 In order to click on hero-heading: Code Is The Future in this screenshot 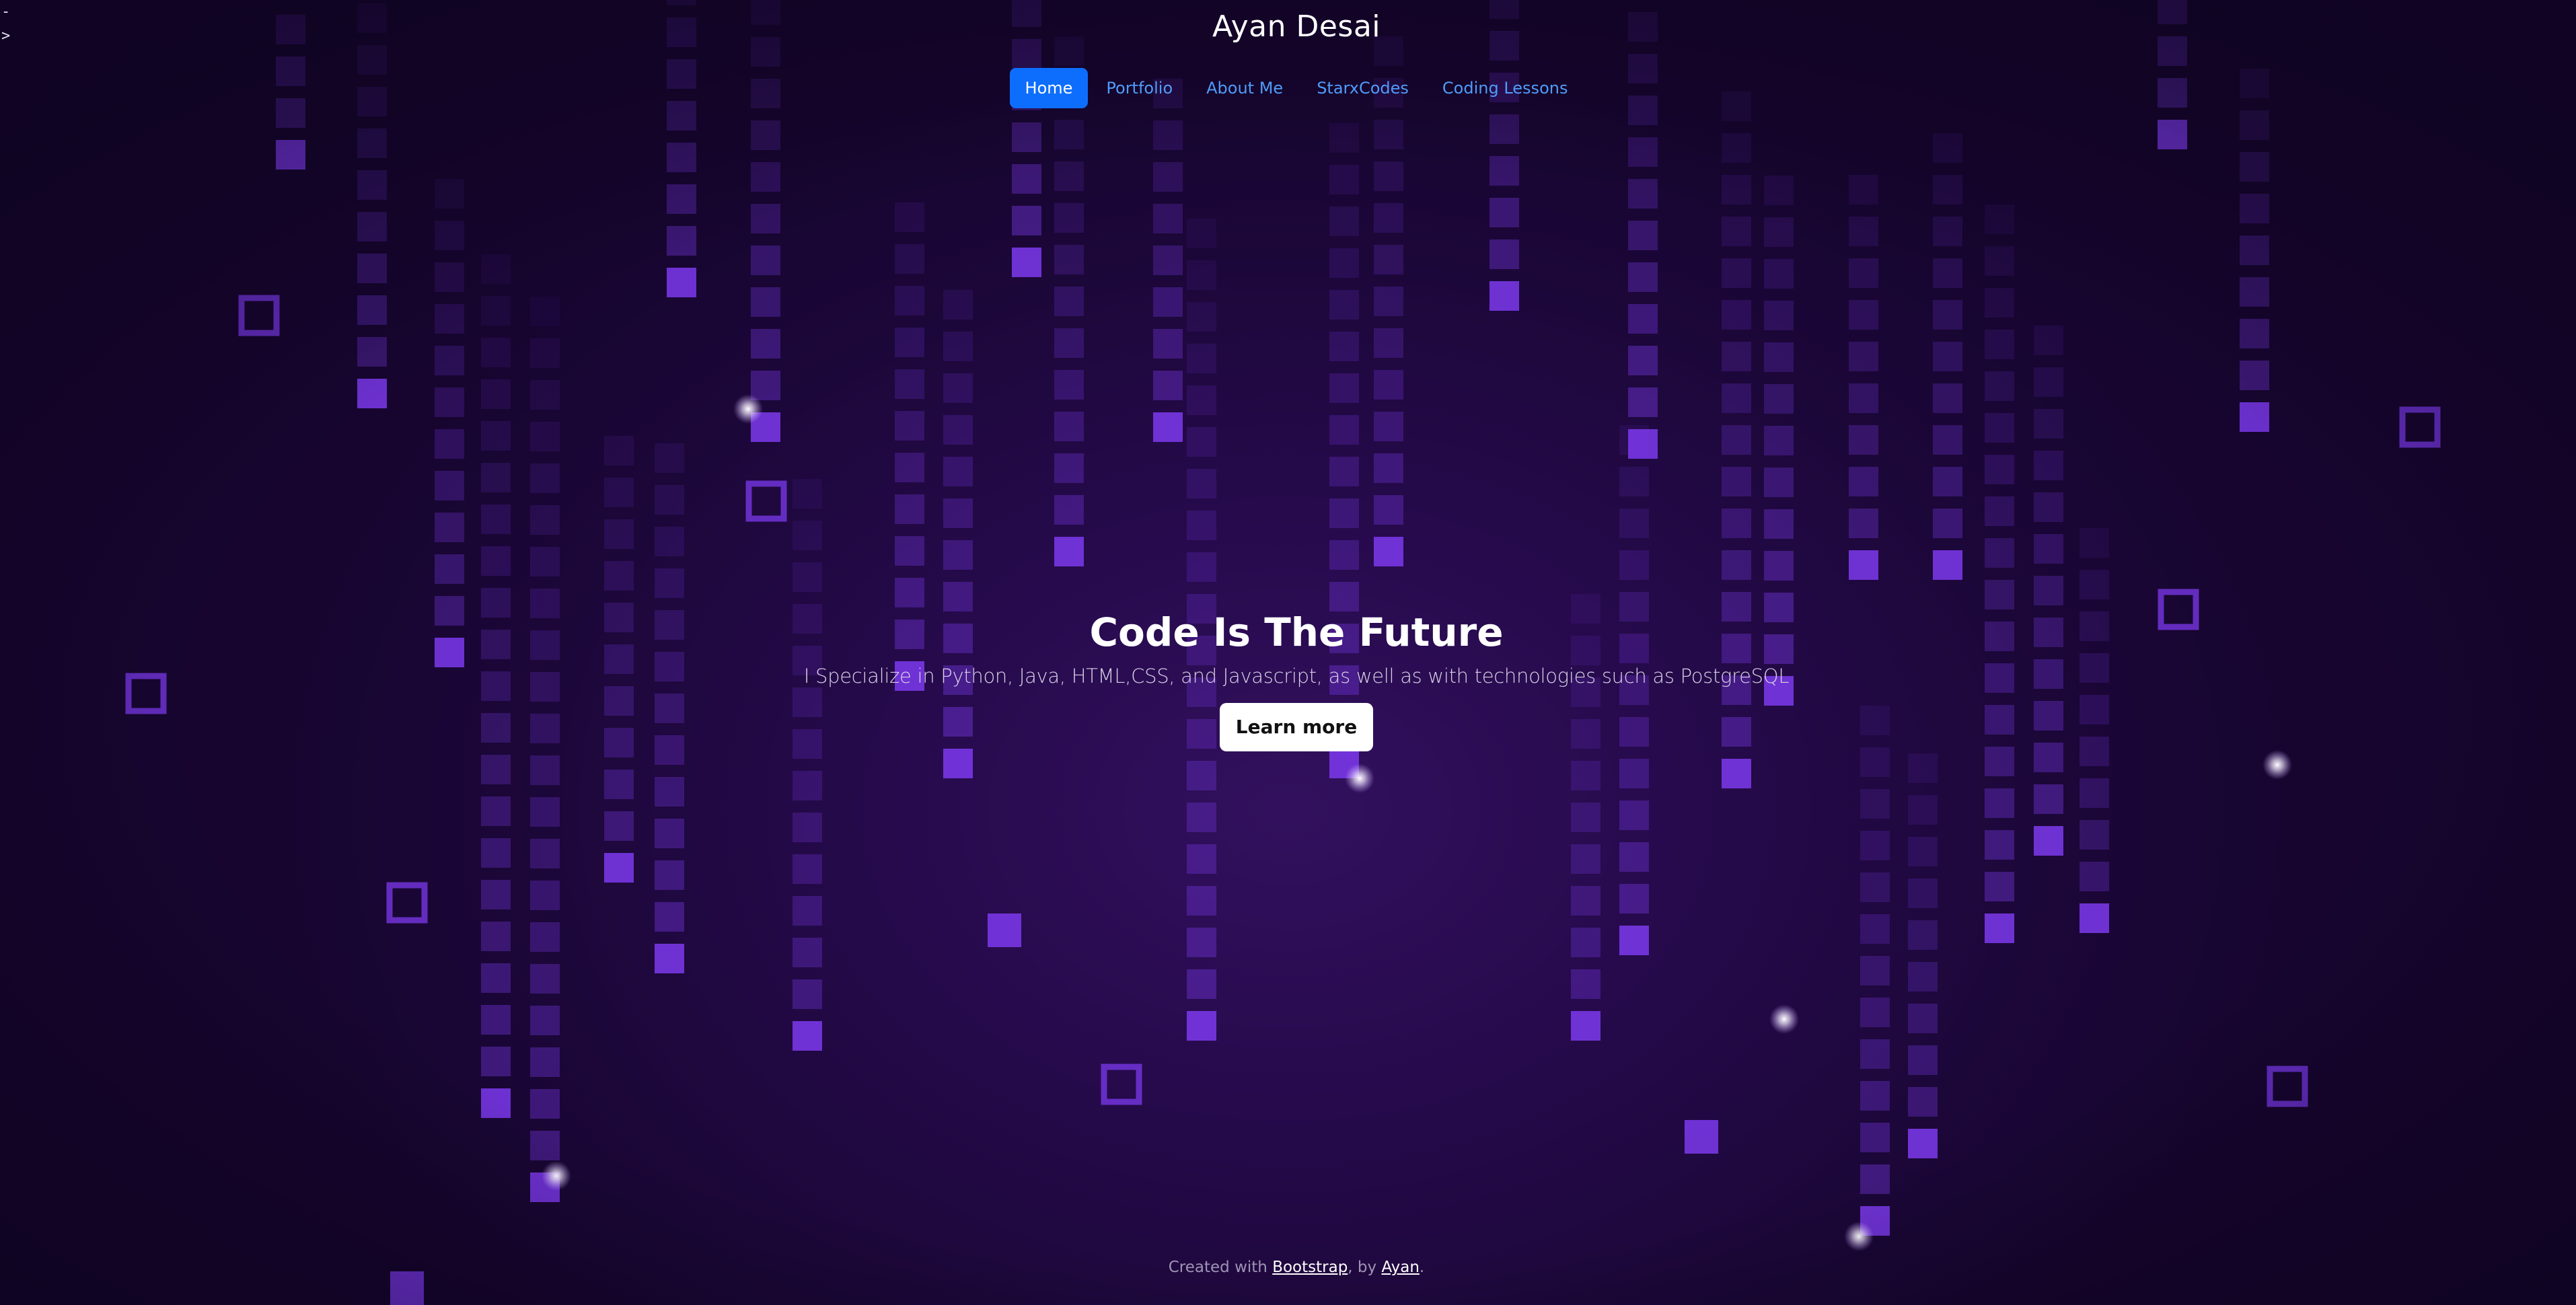, I will do `click(1296, 632)`.